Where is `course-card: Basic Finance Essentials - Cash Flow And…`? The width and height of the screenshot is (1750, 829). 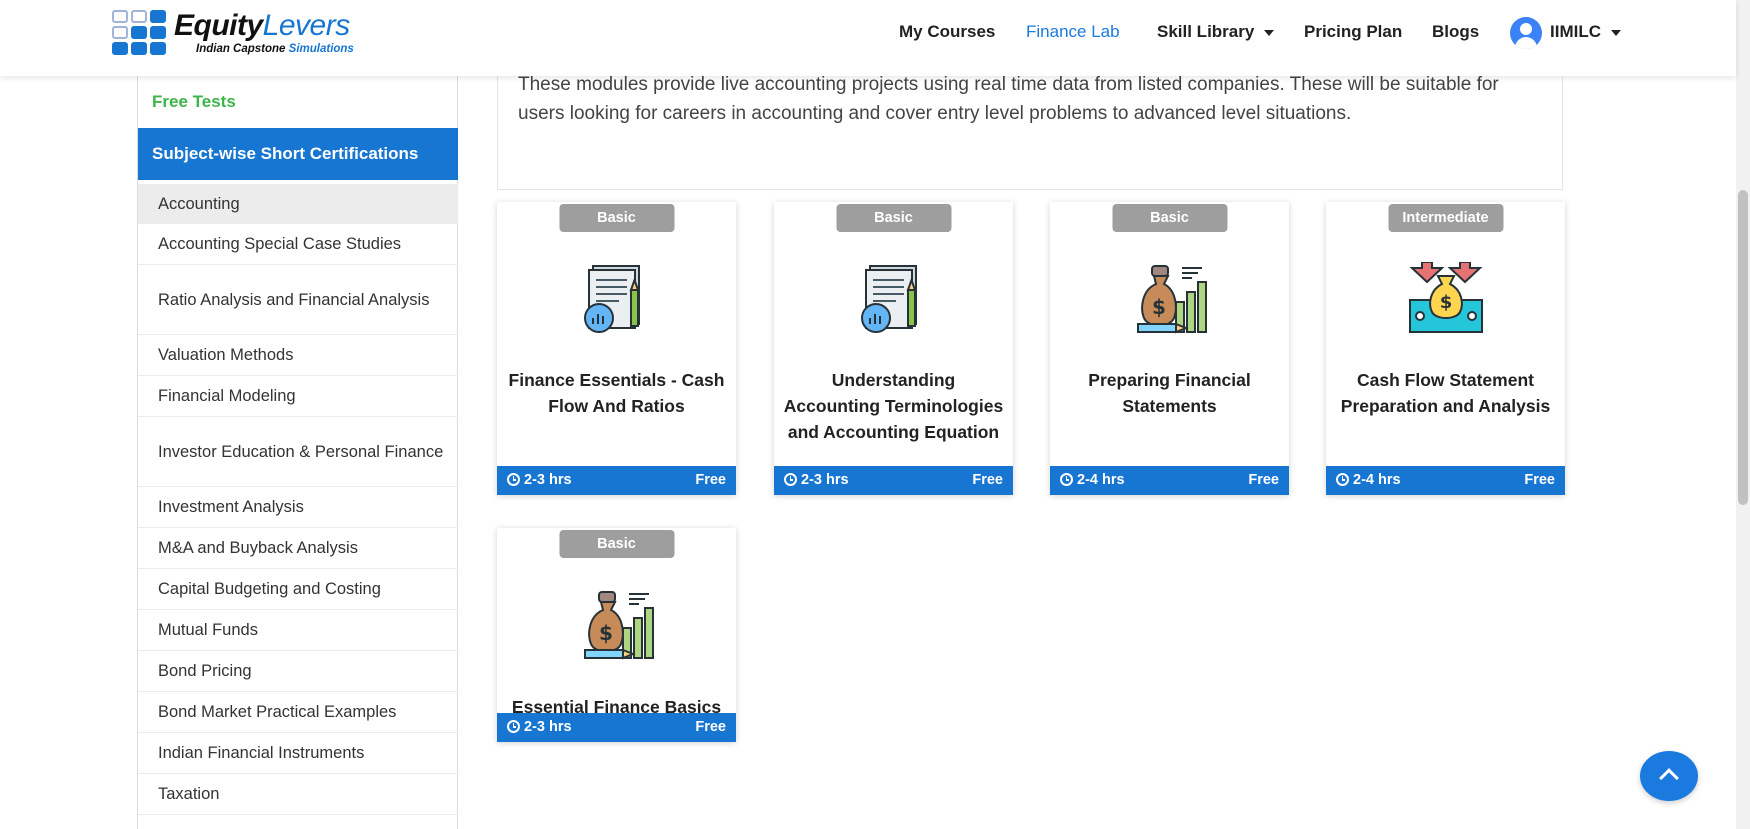 course-card: Basic Finance Essentials - Cash Flow And… is located at coordinates (616, 348).